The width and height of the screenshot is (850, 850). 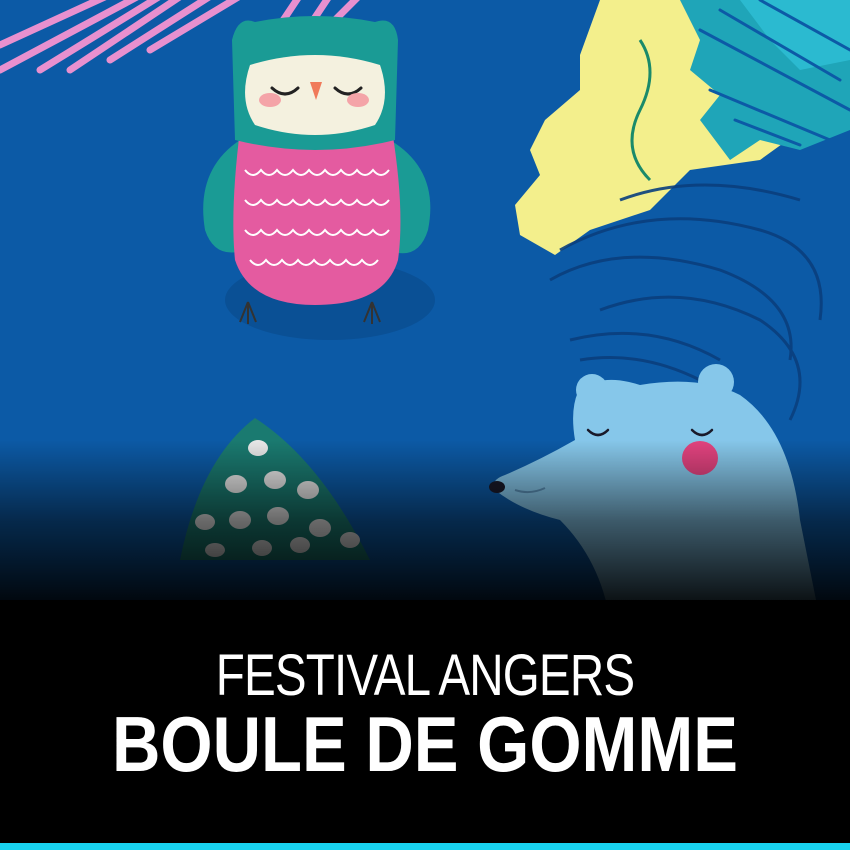 I want to click on event-subtitle: FESTIVAL ANGERS, so click(x=425, y=675).